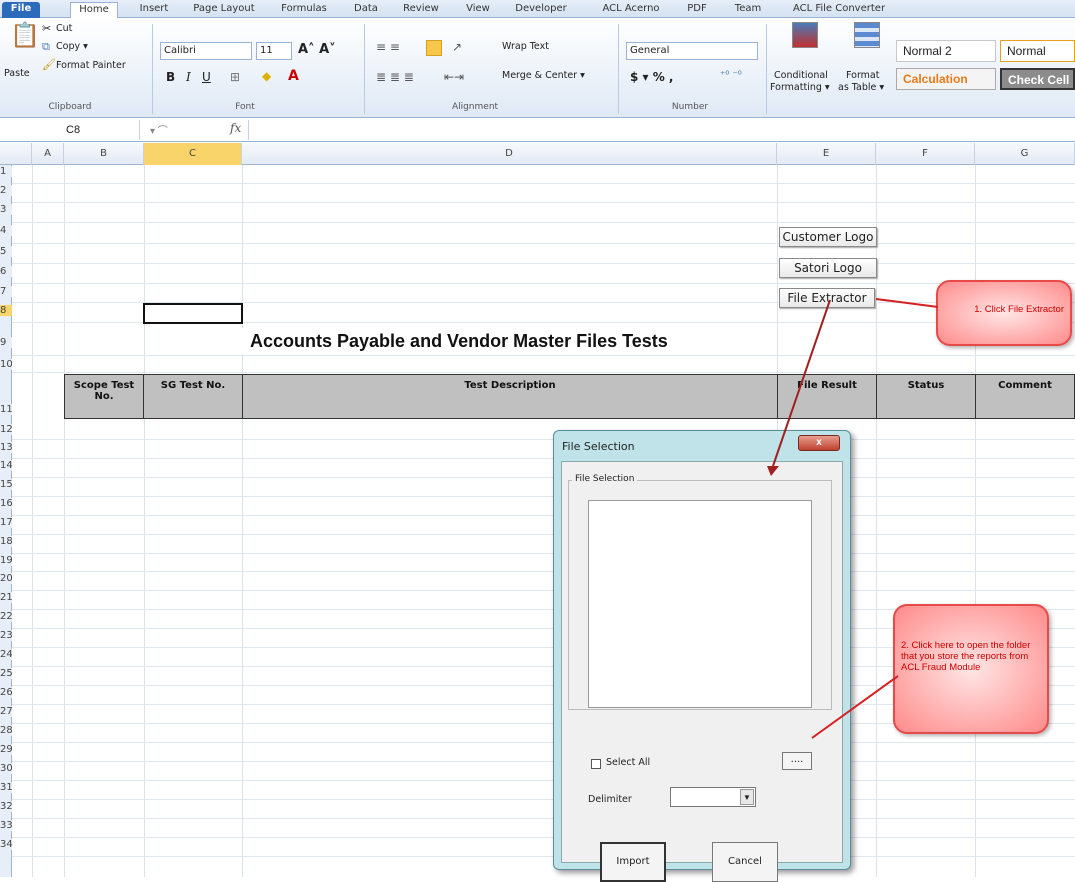 The image size is (1075, 882). I want to click on annotation-arrows, so click(853, 518).